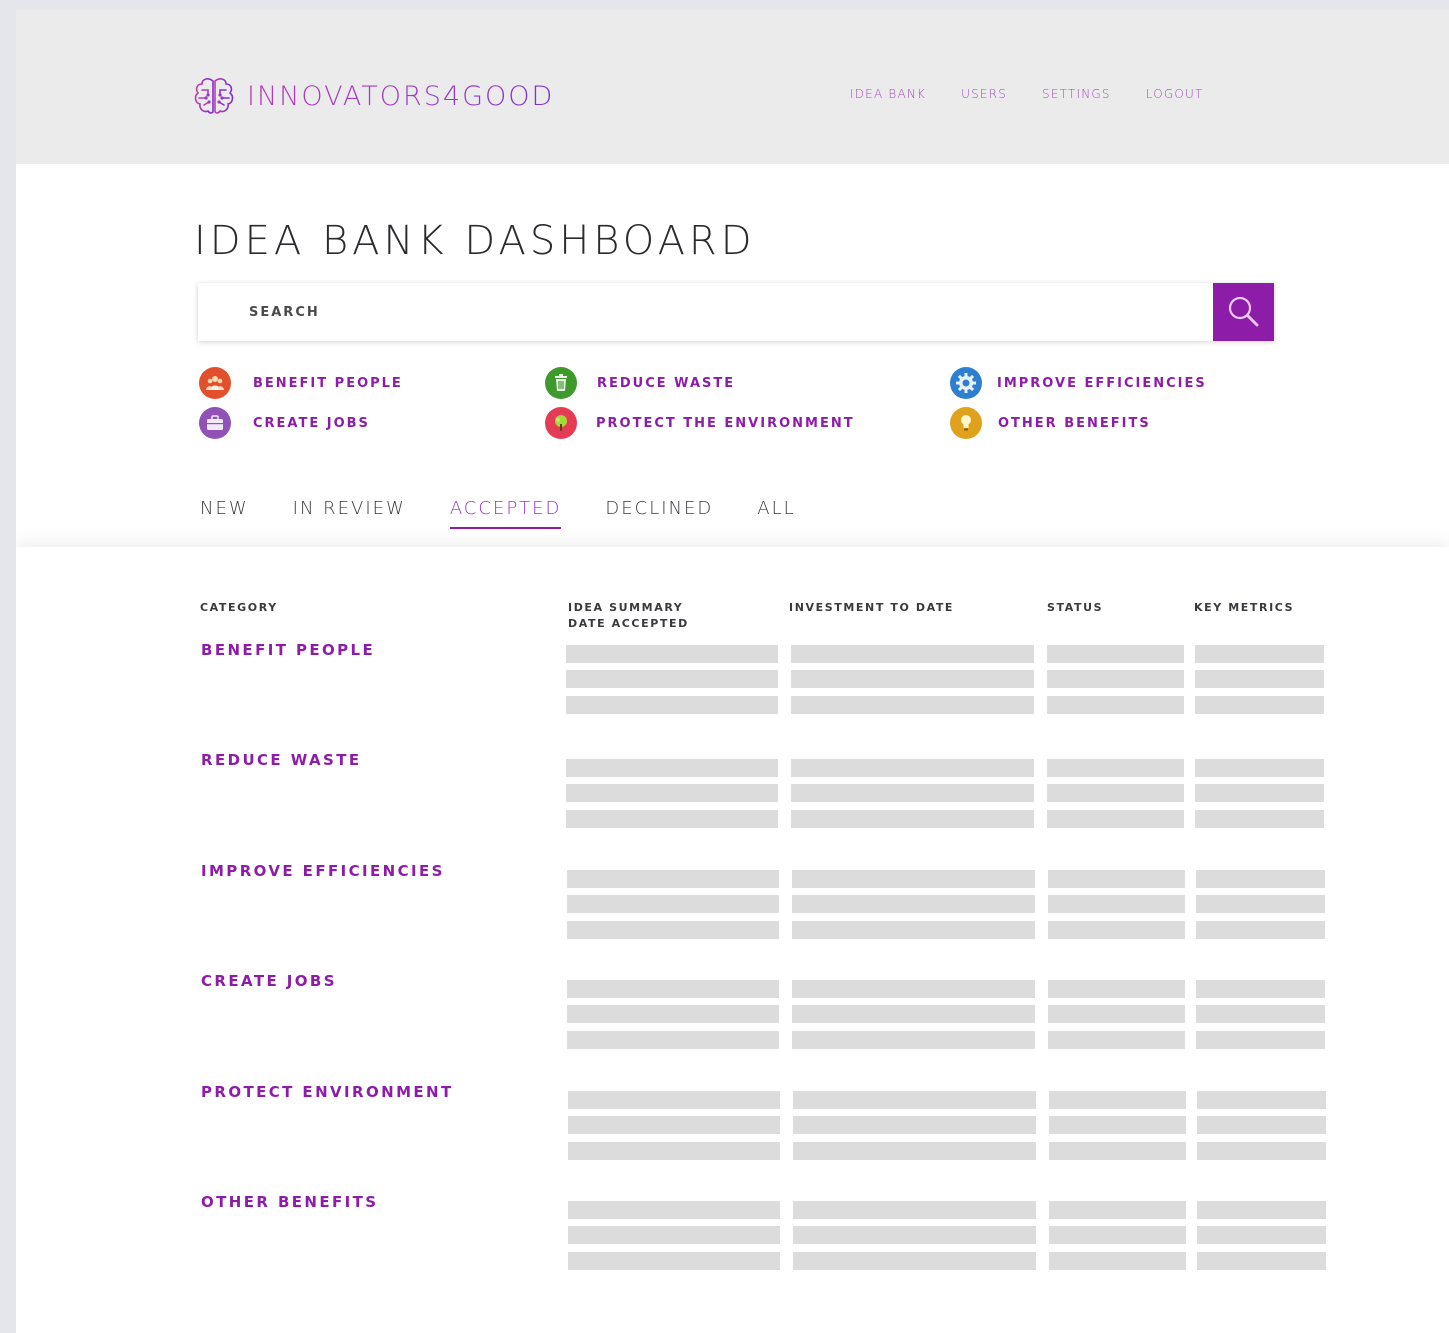 The image size is (1449, 1333). I want to click on tab-new: NEW, so click(224, 513).